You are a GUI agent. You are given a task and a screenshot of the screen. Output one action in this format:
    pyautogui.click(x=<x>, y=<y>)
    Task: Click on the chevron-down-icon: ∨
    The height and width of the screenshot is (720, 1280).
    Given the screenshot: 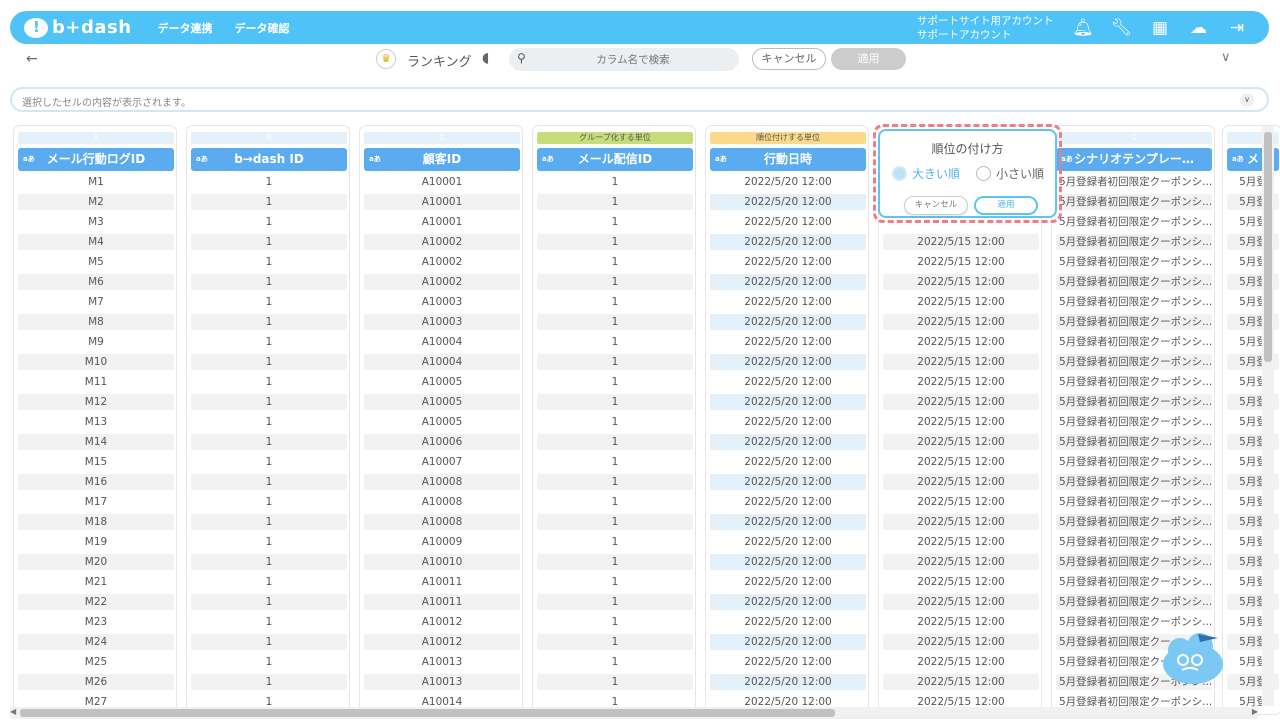 What is the action you would take?
    pyautogui.click(x=1247, y=100)
    